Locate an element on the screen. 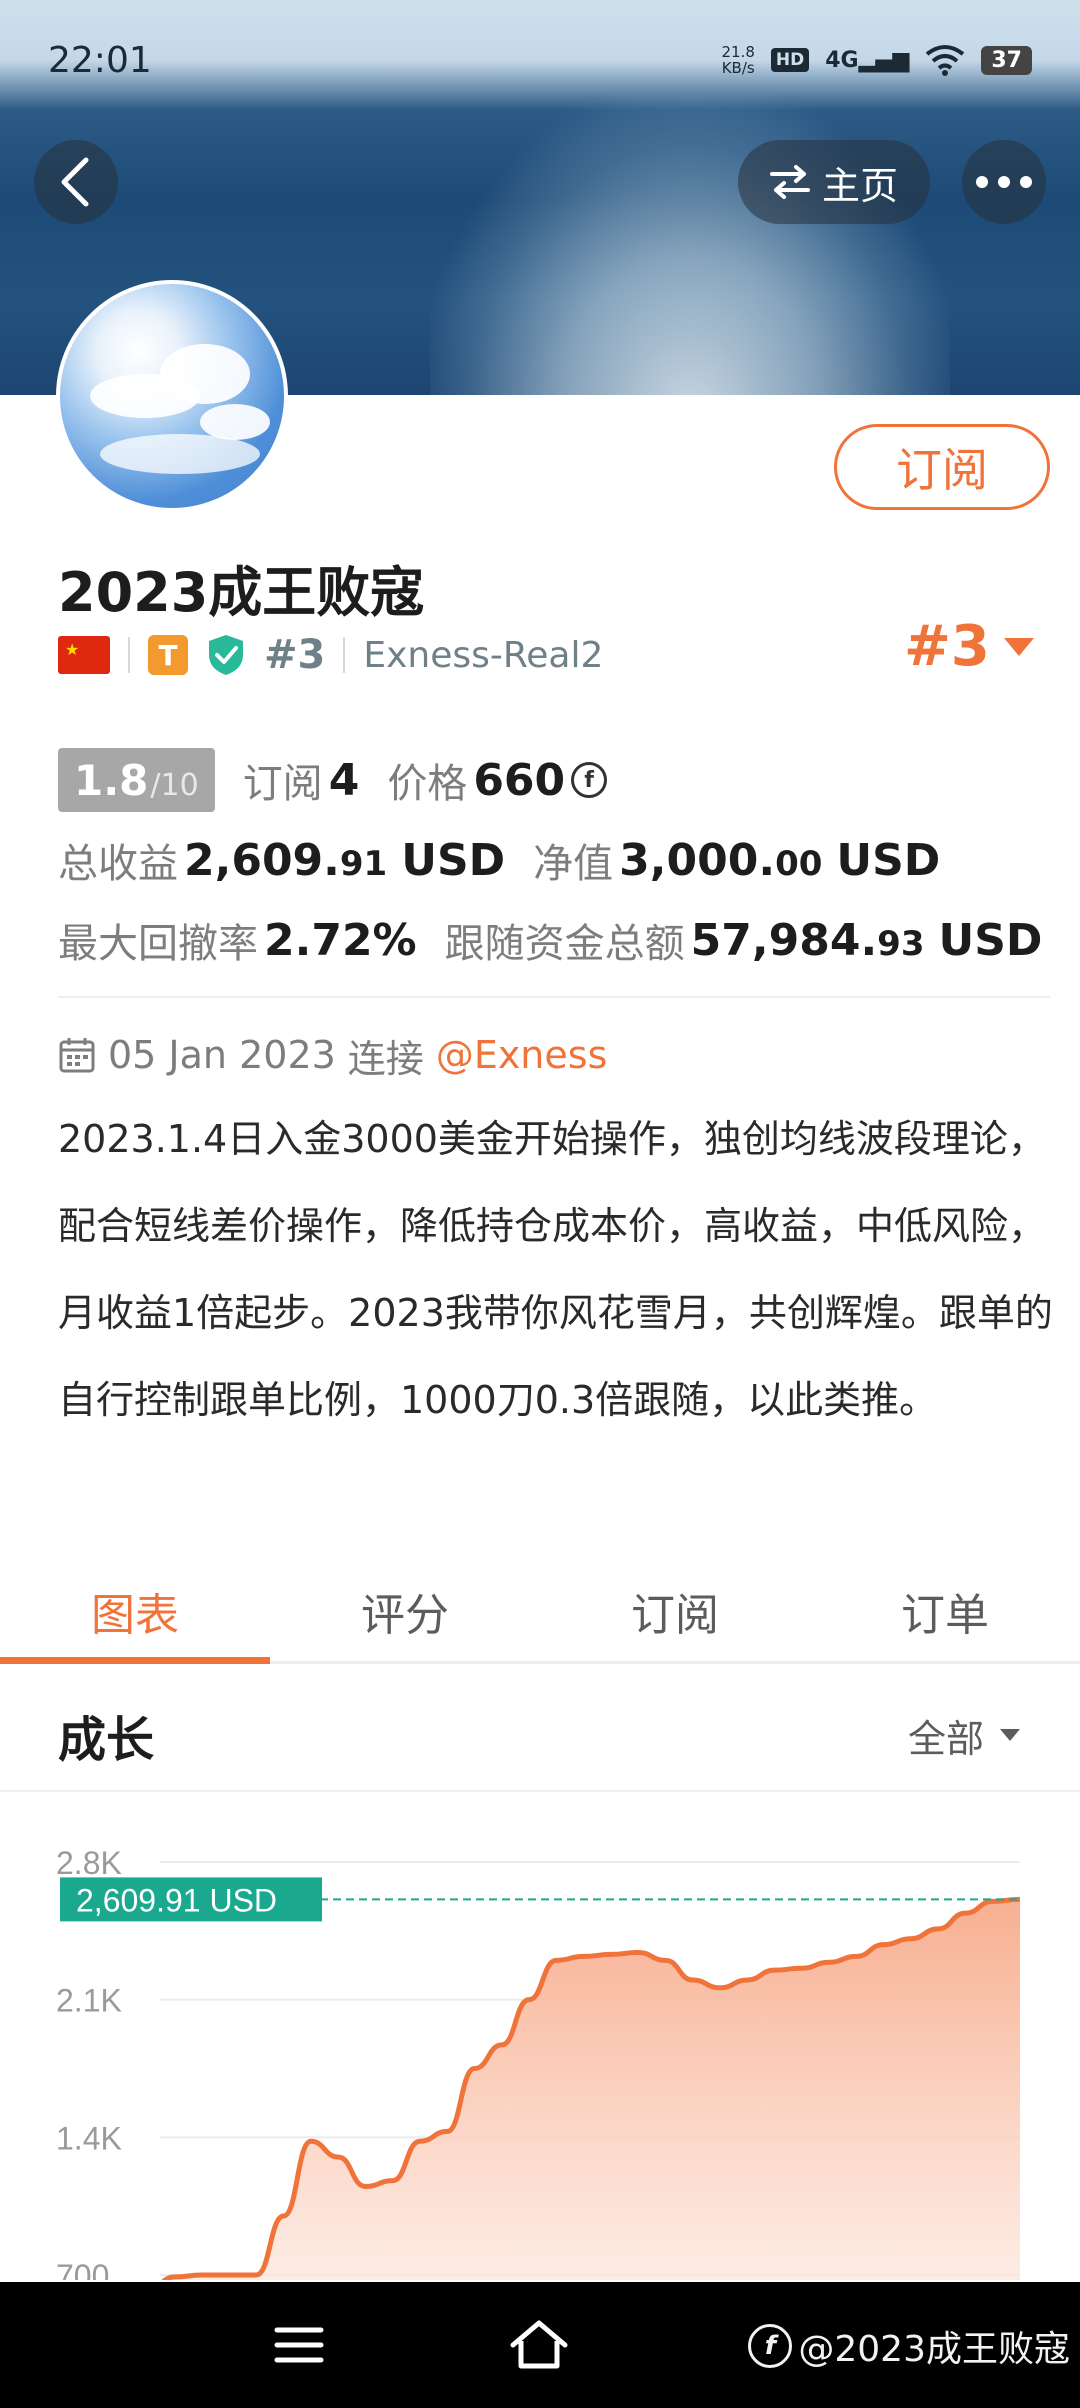  watermark: f @2023成王败寇 is located at coordinates (909, 2346).